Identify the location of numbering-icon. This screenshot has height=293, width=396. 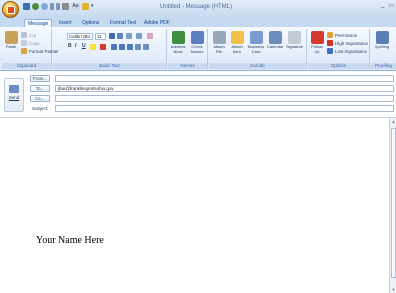
(139, 36).